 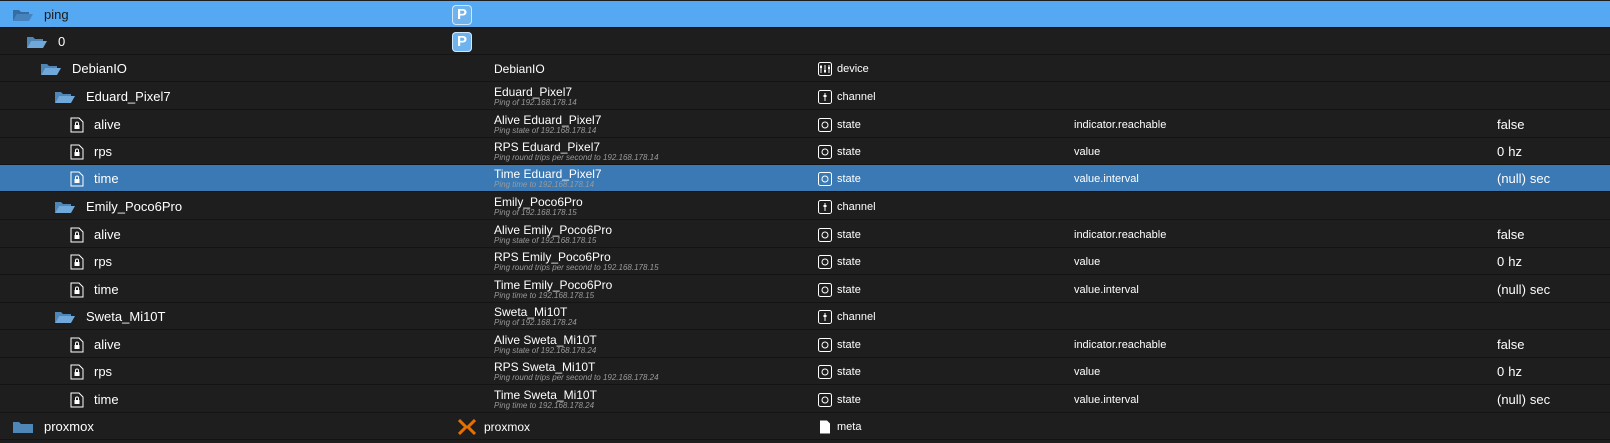 I want to click on object-description: Ping time to 192.168.178.24, so click(x=544, y=405).